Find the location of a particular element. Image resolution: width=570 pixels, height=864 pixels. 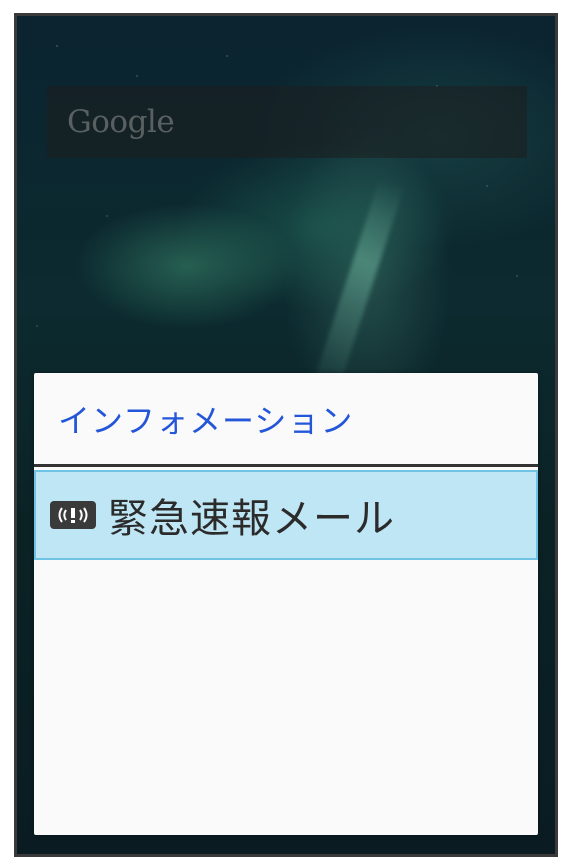

dialog-title: インフォメーション is located at coordinates (286, 420).